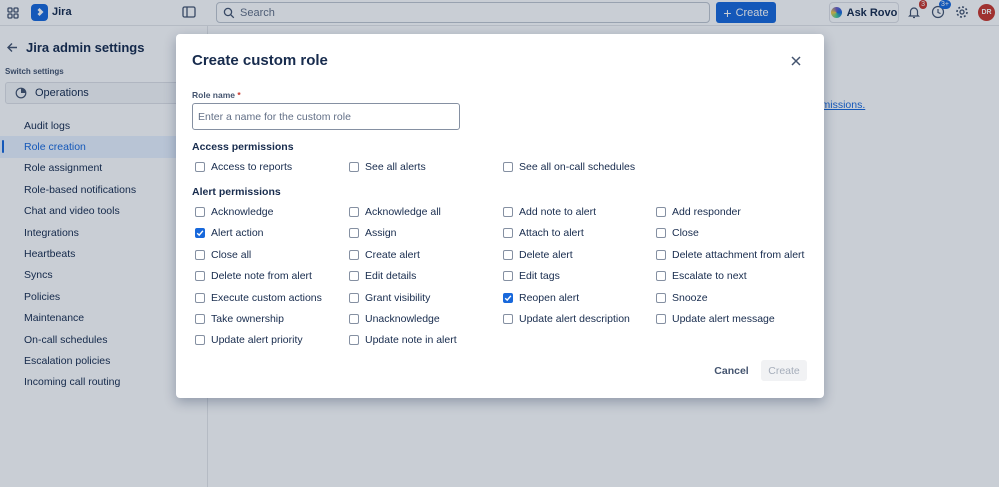 This screenshot has height=487, width=999. I want to click on checkbox-label: Update alert description, so click(574, 319).